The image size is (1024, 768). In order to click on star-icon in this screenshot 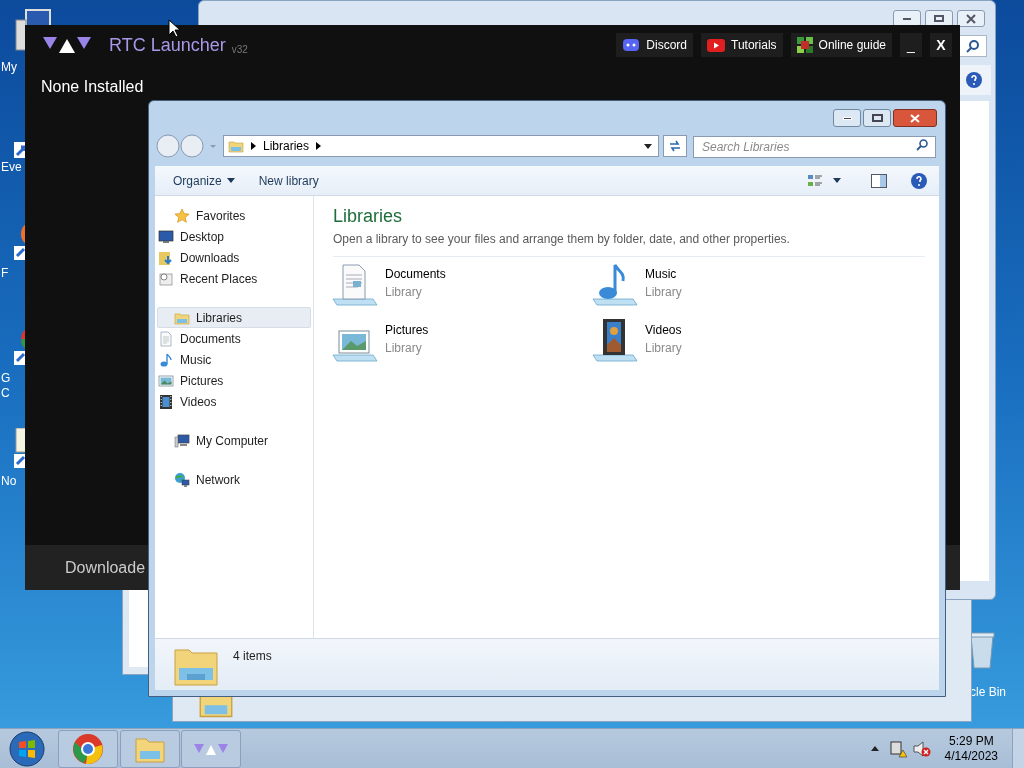, I will do `click(182, 215)`.